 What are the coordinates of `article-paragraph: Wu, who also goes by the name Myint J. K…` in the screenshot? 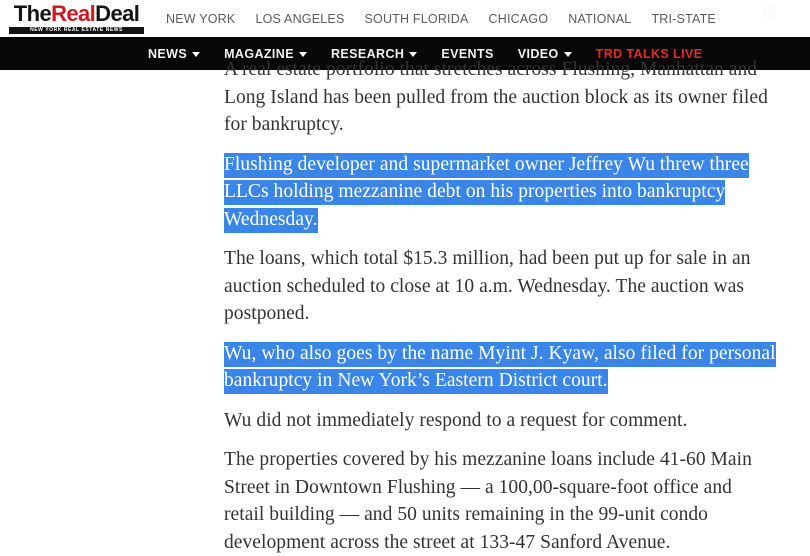 It's located at (500, 367).